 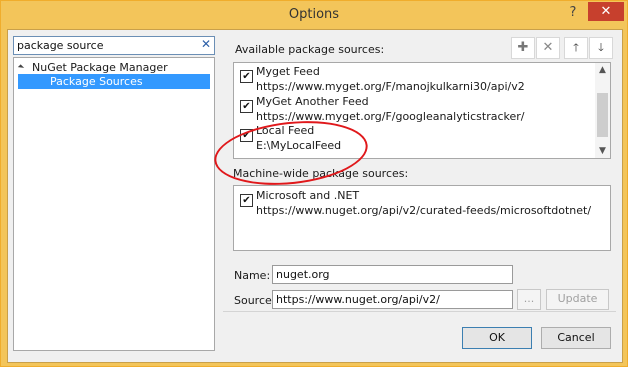 I want to click on source-name: MyGet Another Feed, so click(x=312, y=101).